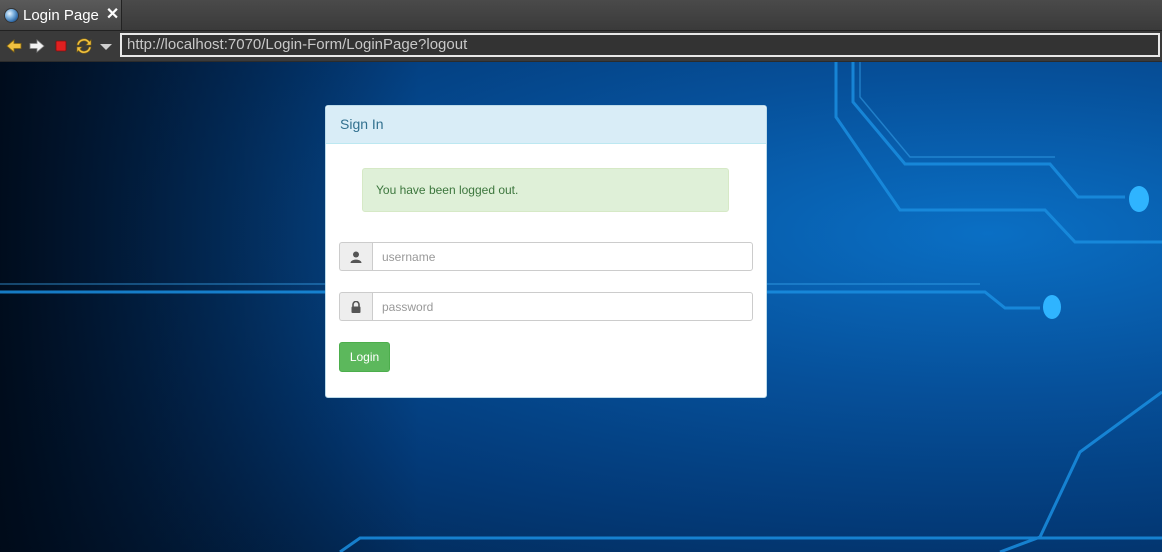 This screenshot has width=1162, height=552. I want to click on username-input, so click(562, 256).